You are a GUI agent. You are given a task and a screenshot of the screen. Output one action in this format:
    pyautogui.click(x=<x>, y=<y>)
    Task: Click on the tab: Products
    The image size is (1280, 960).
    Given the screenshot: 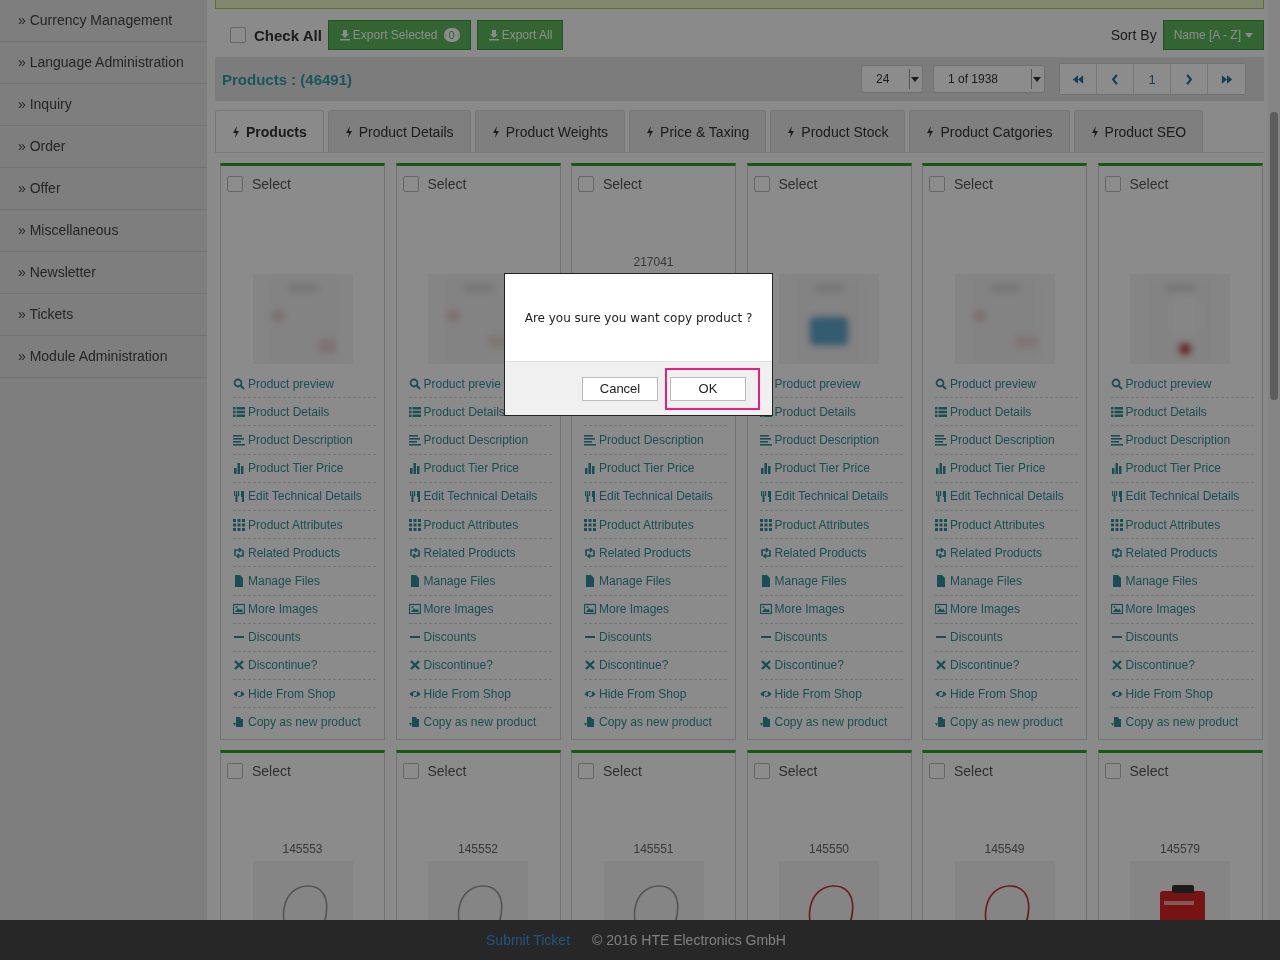 What is the action you would take?
    pyautogui.click(x=269, y=131)
    